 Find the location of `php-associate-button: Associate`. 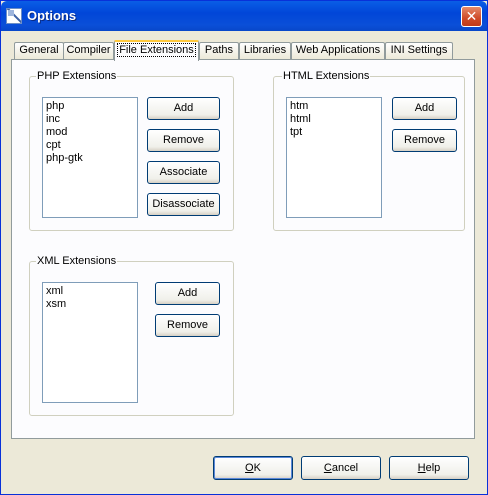

php-associate-button: Associate is located at coordinates (183, 172).